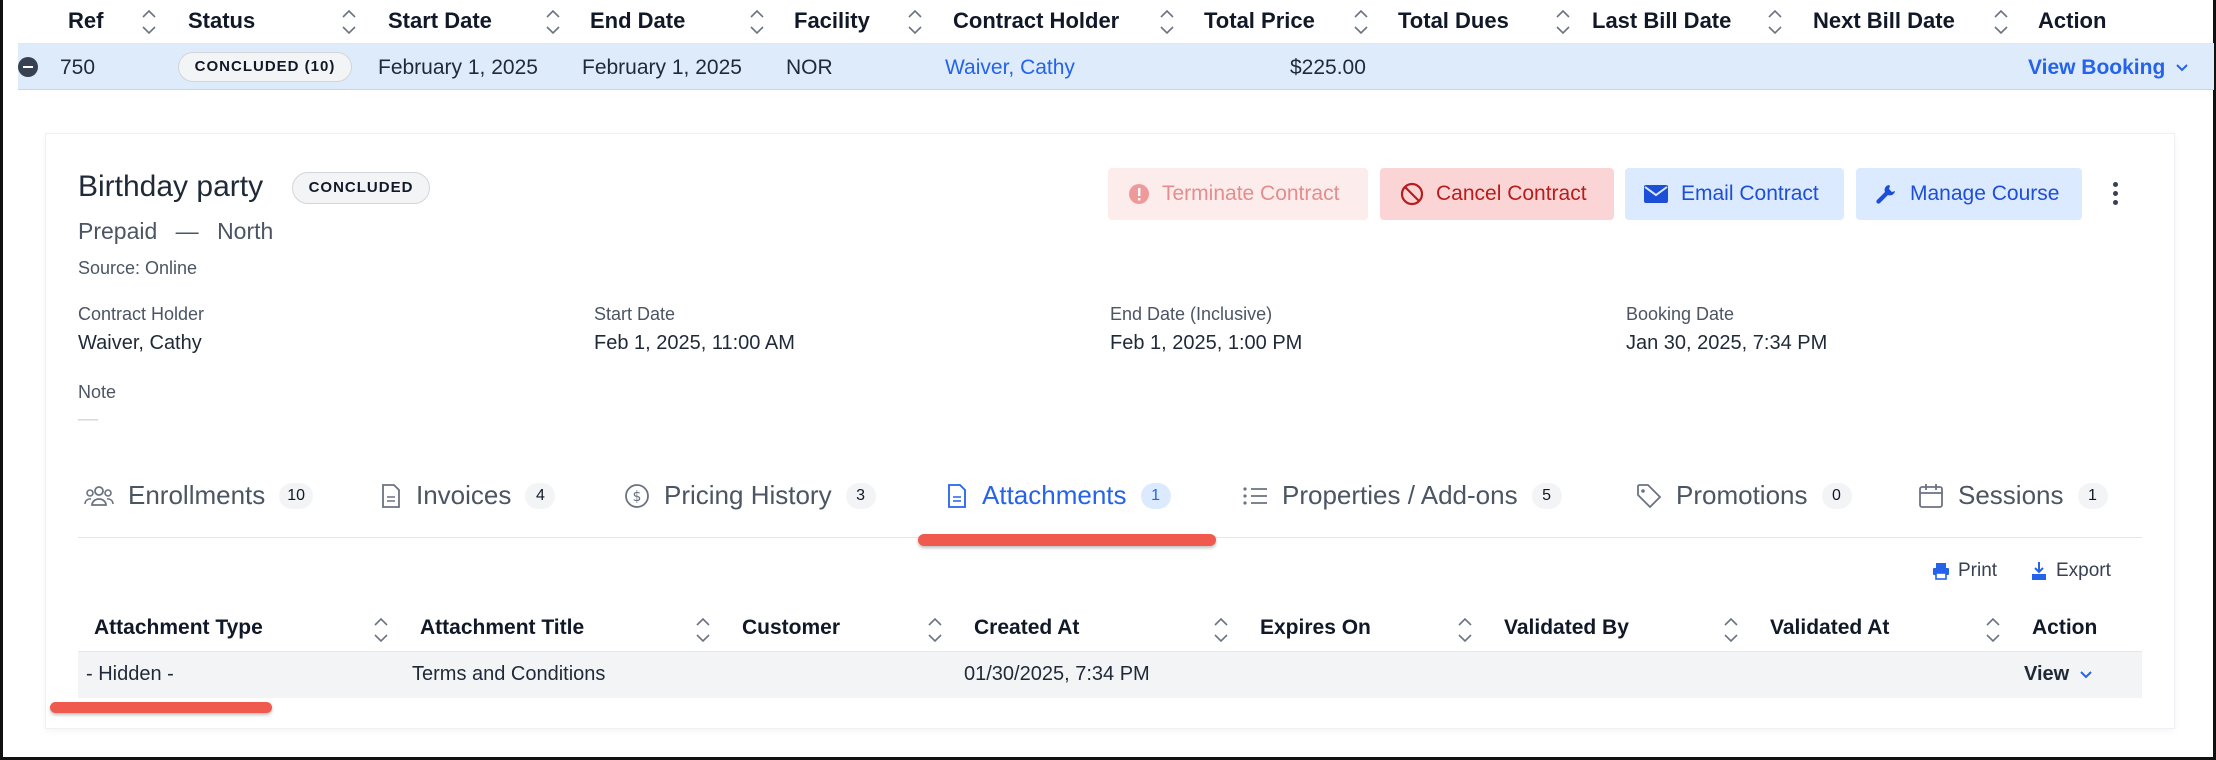 This screenshot has width=2216, height=760. Describe the element at coordinates (78, 67) in the screenshot. I see `booking-ref: 750` at that location.